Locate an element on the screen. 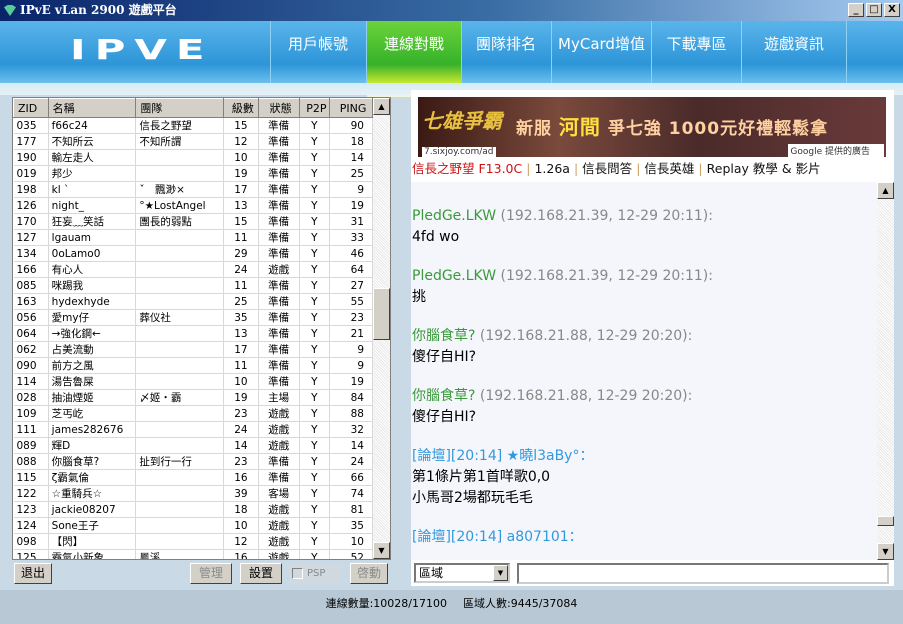 The height and width of the screenshot is (624, 903). table-cell: 170 is located at coordinates (31, 221).